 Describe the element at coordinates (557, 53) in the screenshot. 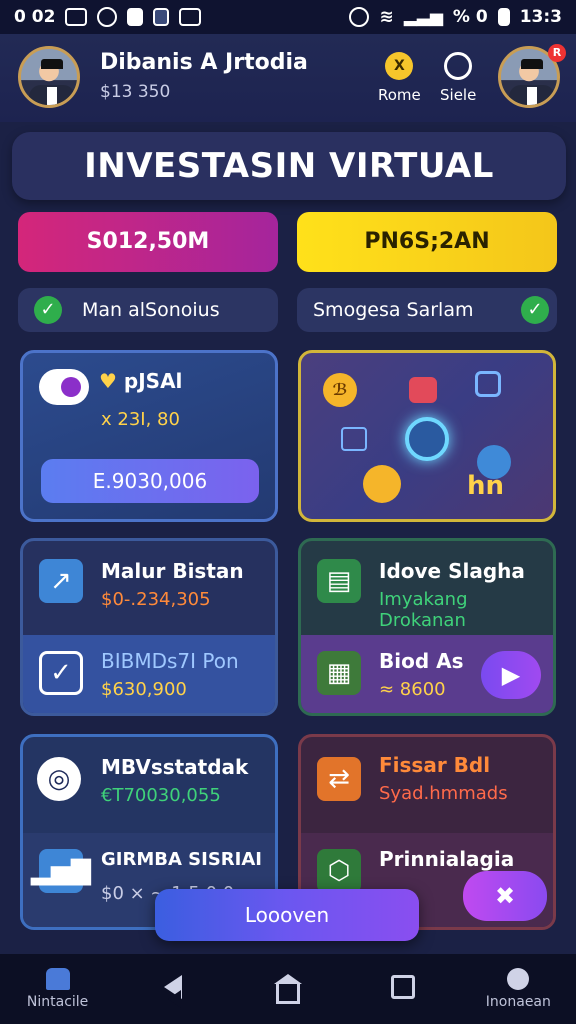

I see `notification-badge: R` at that location.